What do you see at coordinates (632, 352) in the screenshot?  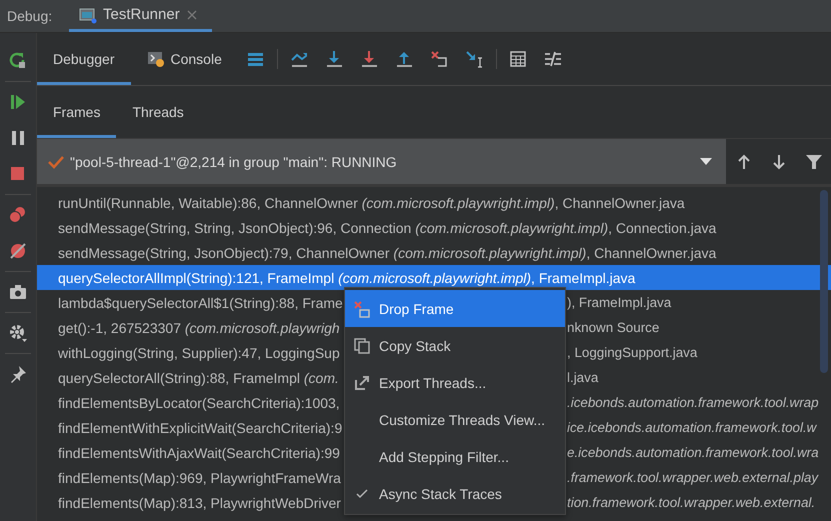 I see `frame-text: , LoggingSupport.java` at bounding box center [632, 352].